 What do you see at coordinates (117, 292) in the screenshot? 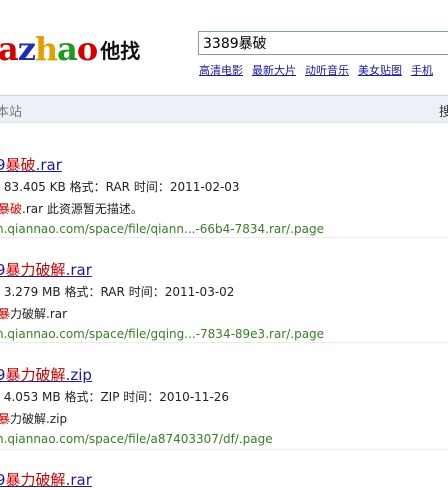
I see `result-meta: : 3.279 MB 格式：RAR 时间：2011-03-02` at bounding box center [117, 292].